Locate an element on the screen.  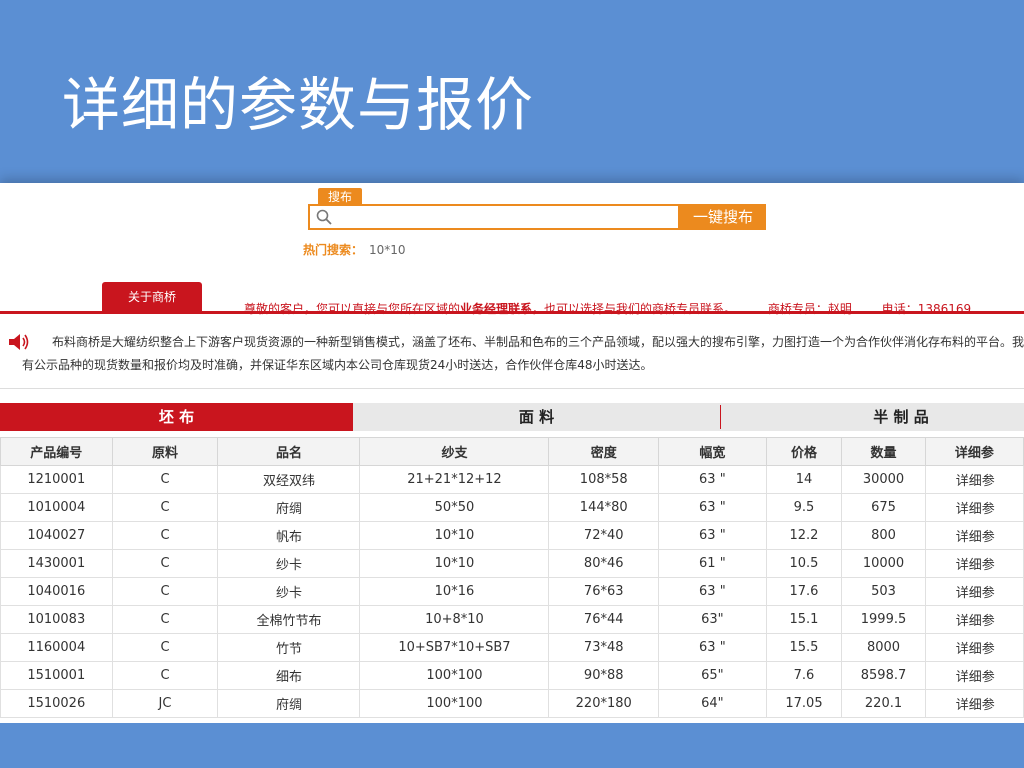
table-cell: 73*48 is located at coordinates (603, 647).